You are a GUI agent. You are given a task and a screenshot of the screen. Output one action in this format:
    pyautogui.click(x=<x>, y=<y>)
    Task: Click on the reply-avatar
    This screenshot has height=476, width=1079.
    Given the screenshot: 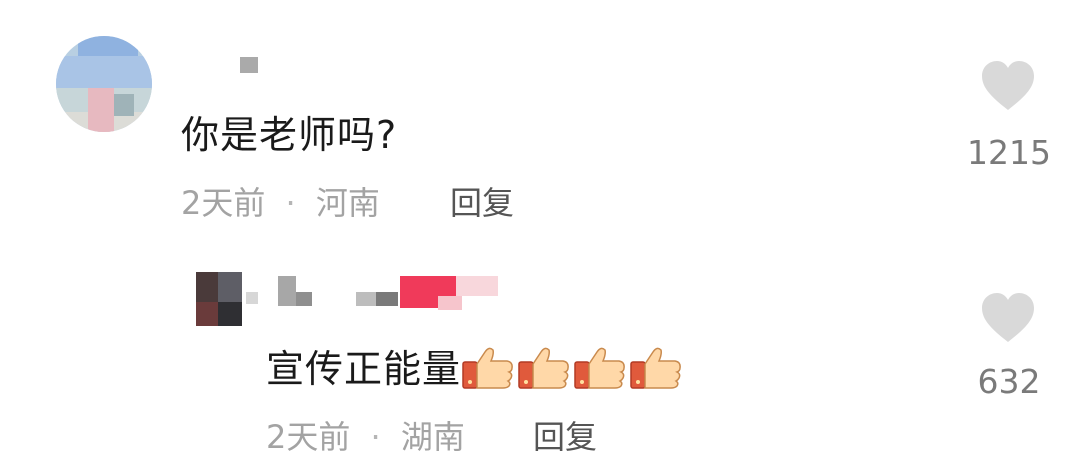 What is the action you would take?
    pyautogui.click(x=219, y=299)
    